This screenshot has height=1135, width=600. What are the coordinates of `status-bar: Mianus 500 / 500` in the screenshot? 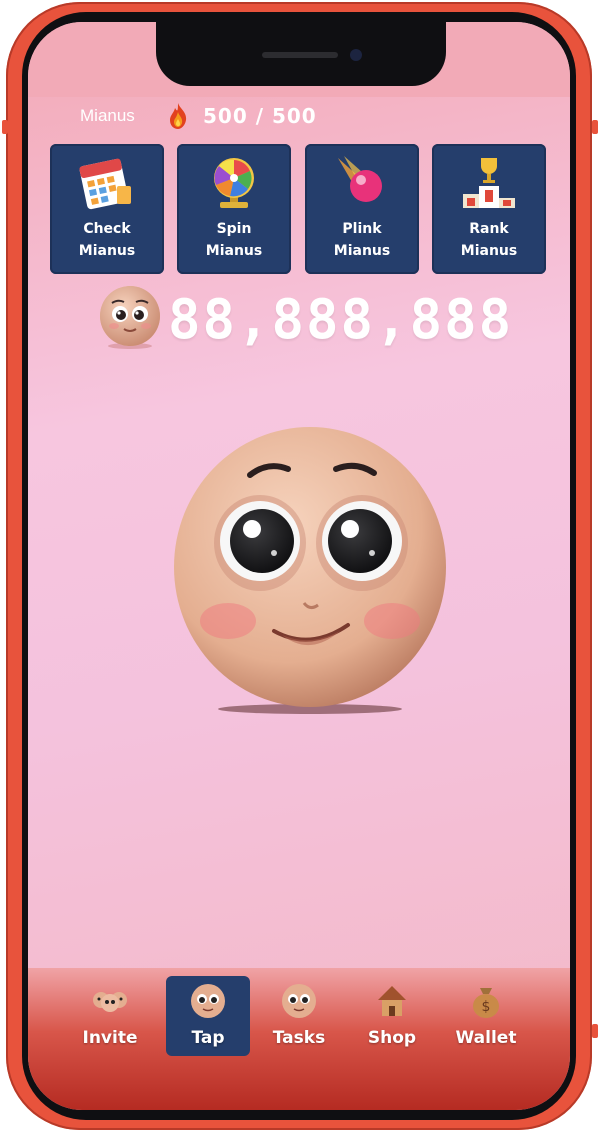 It's located at (299, 118).